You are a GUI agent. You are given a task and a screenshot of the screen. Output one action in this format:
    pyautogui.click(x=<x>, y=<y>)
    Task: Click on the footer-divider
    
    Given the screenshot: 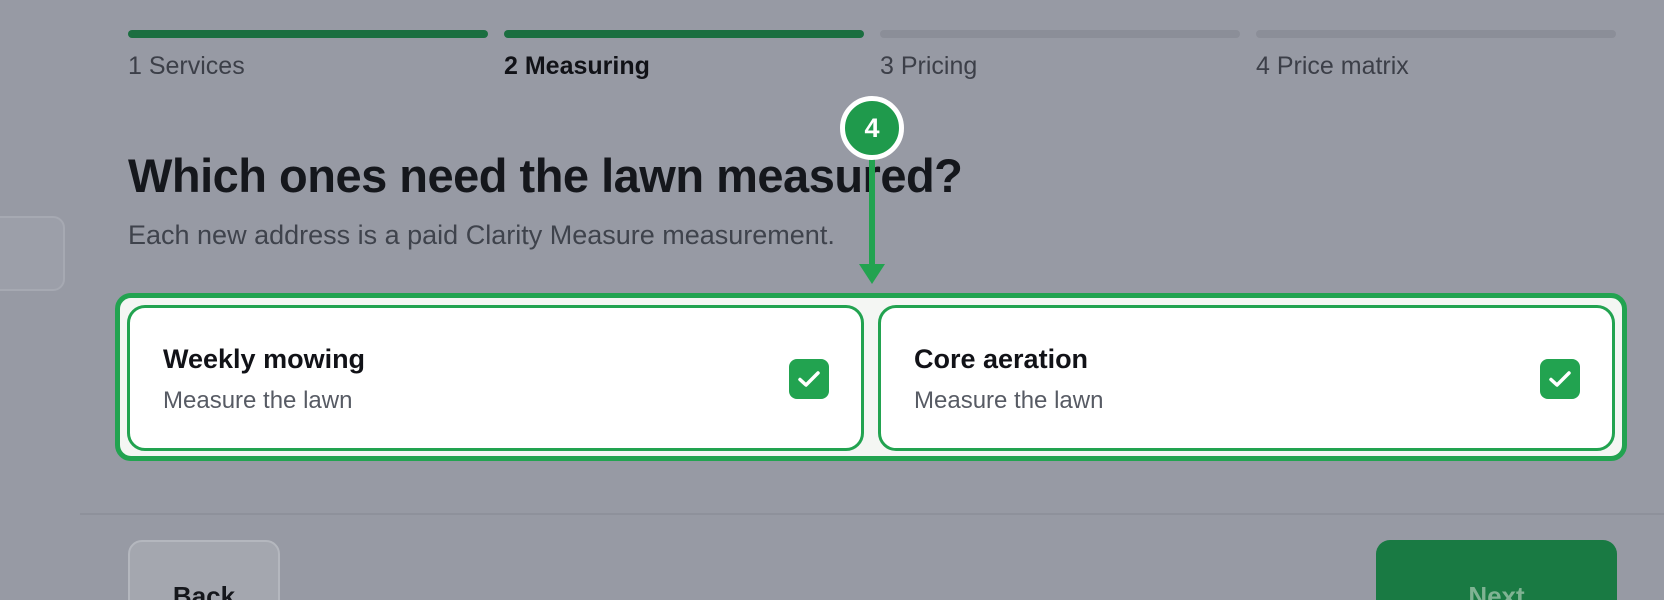 What is the action you would take?
    pyautogui.click(x=872, y=514)
    